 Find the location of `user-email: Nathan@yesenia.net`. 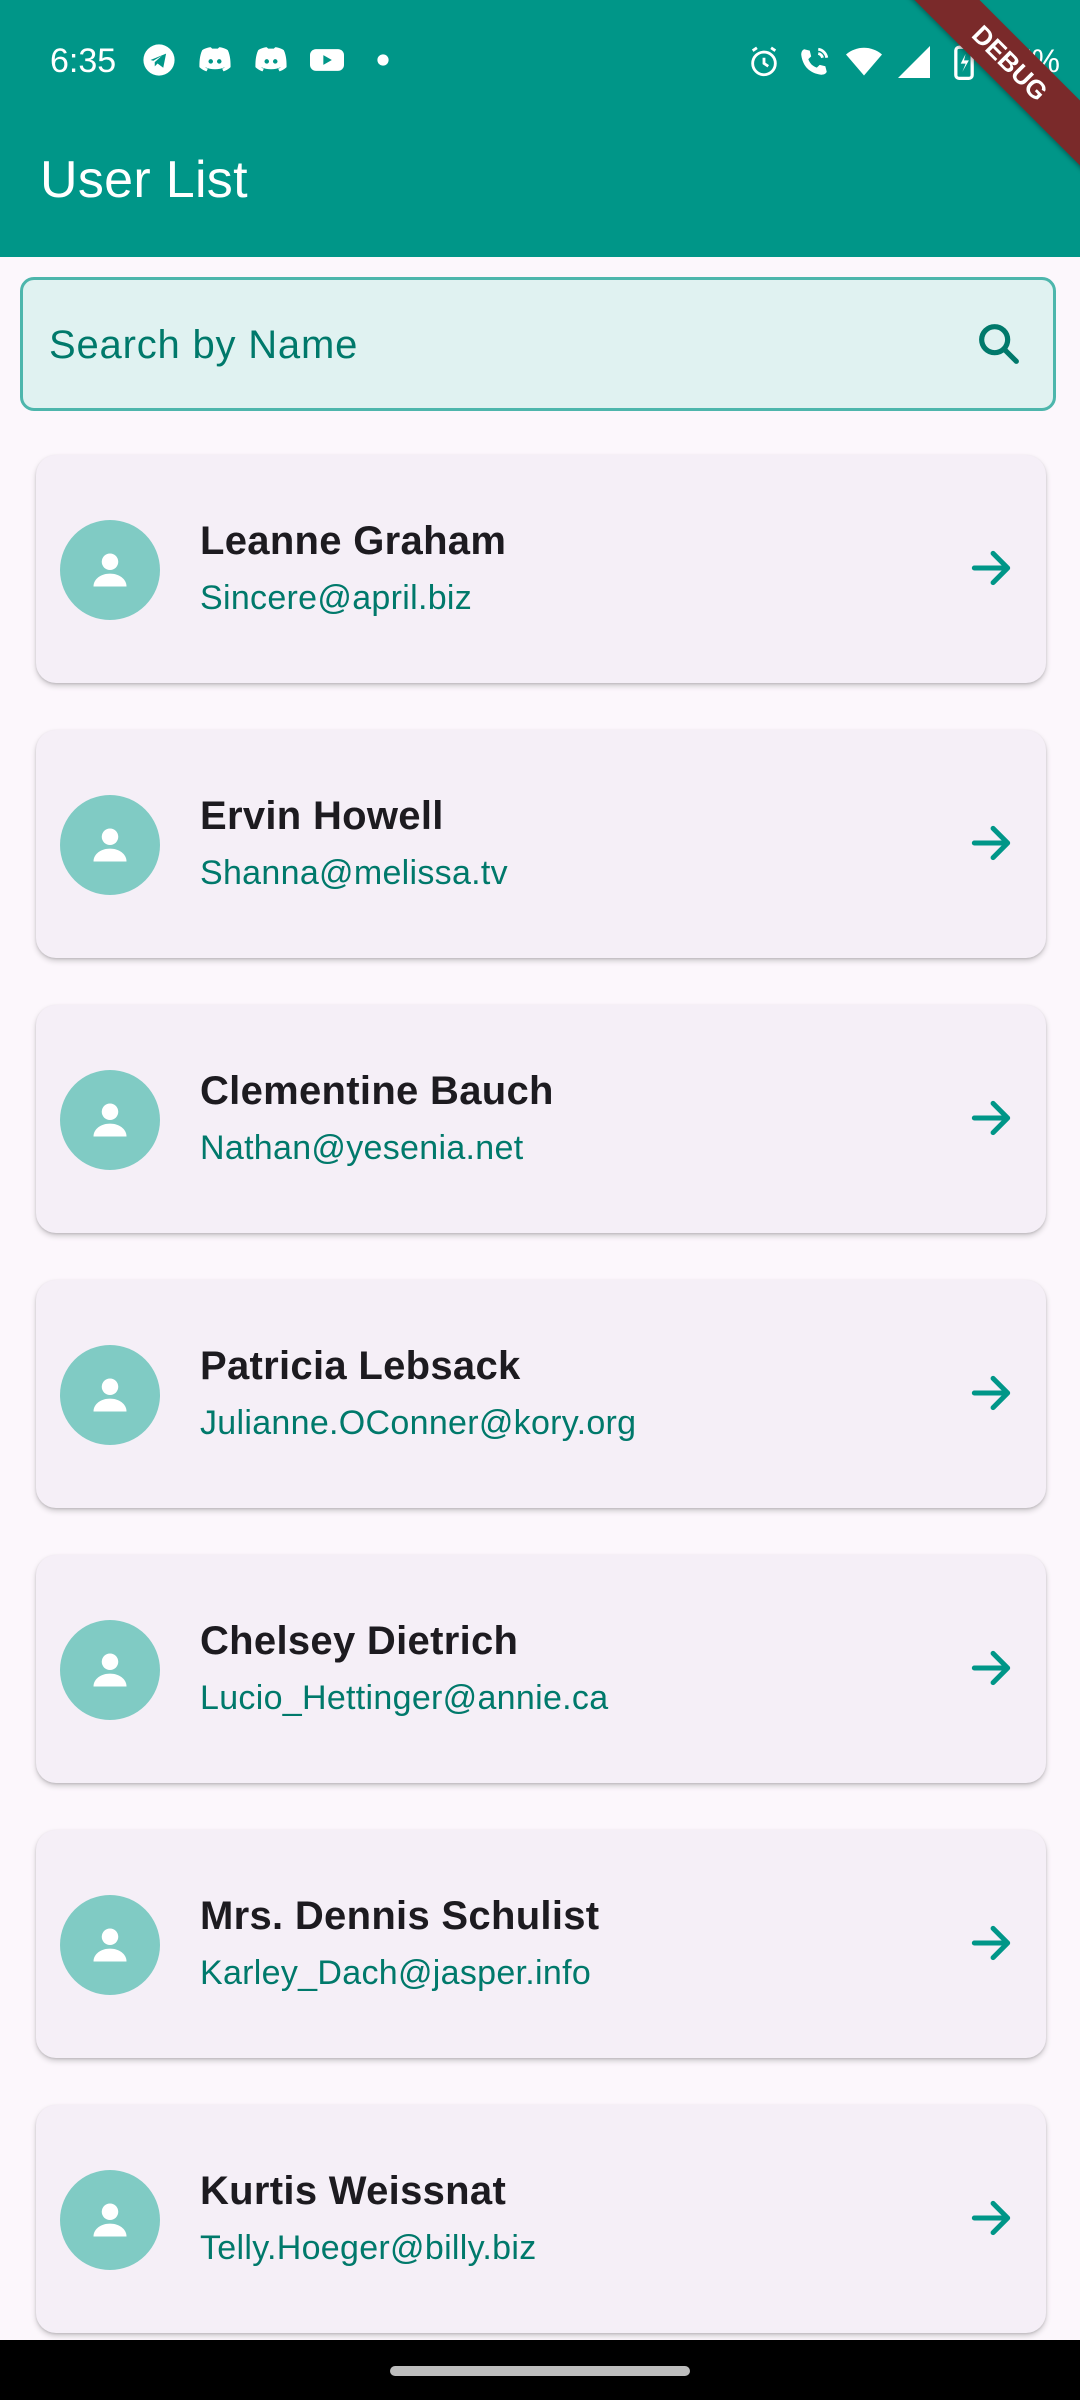

user-email: Nathan@yesenia.net is located at coordinates (362, 1148).